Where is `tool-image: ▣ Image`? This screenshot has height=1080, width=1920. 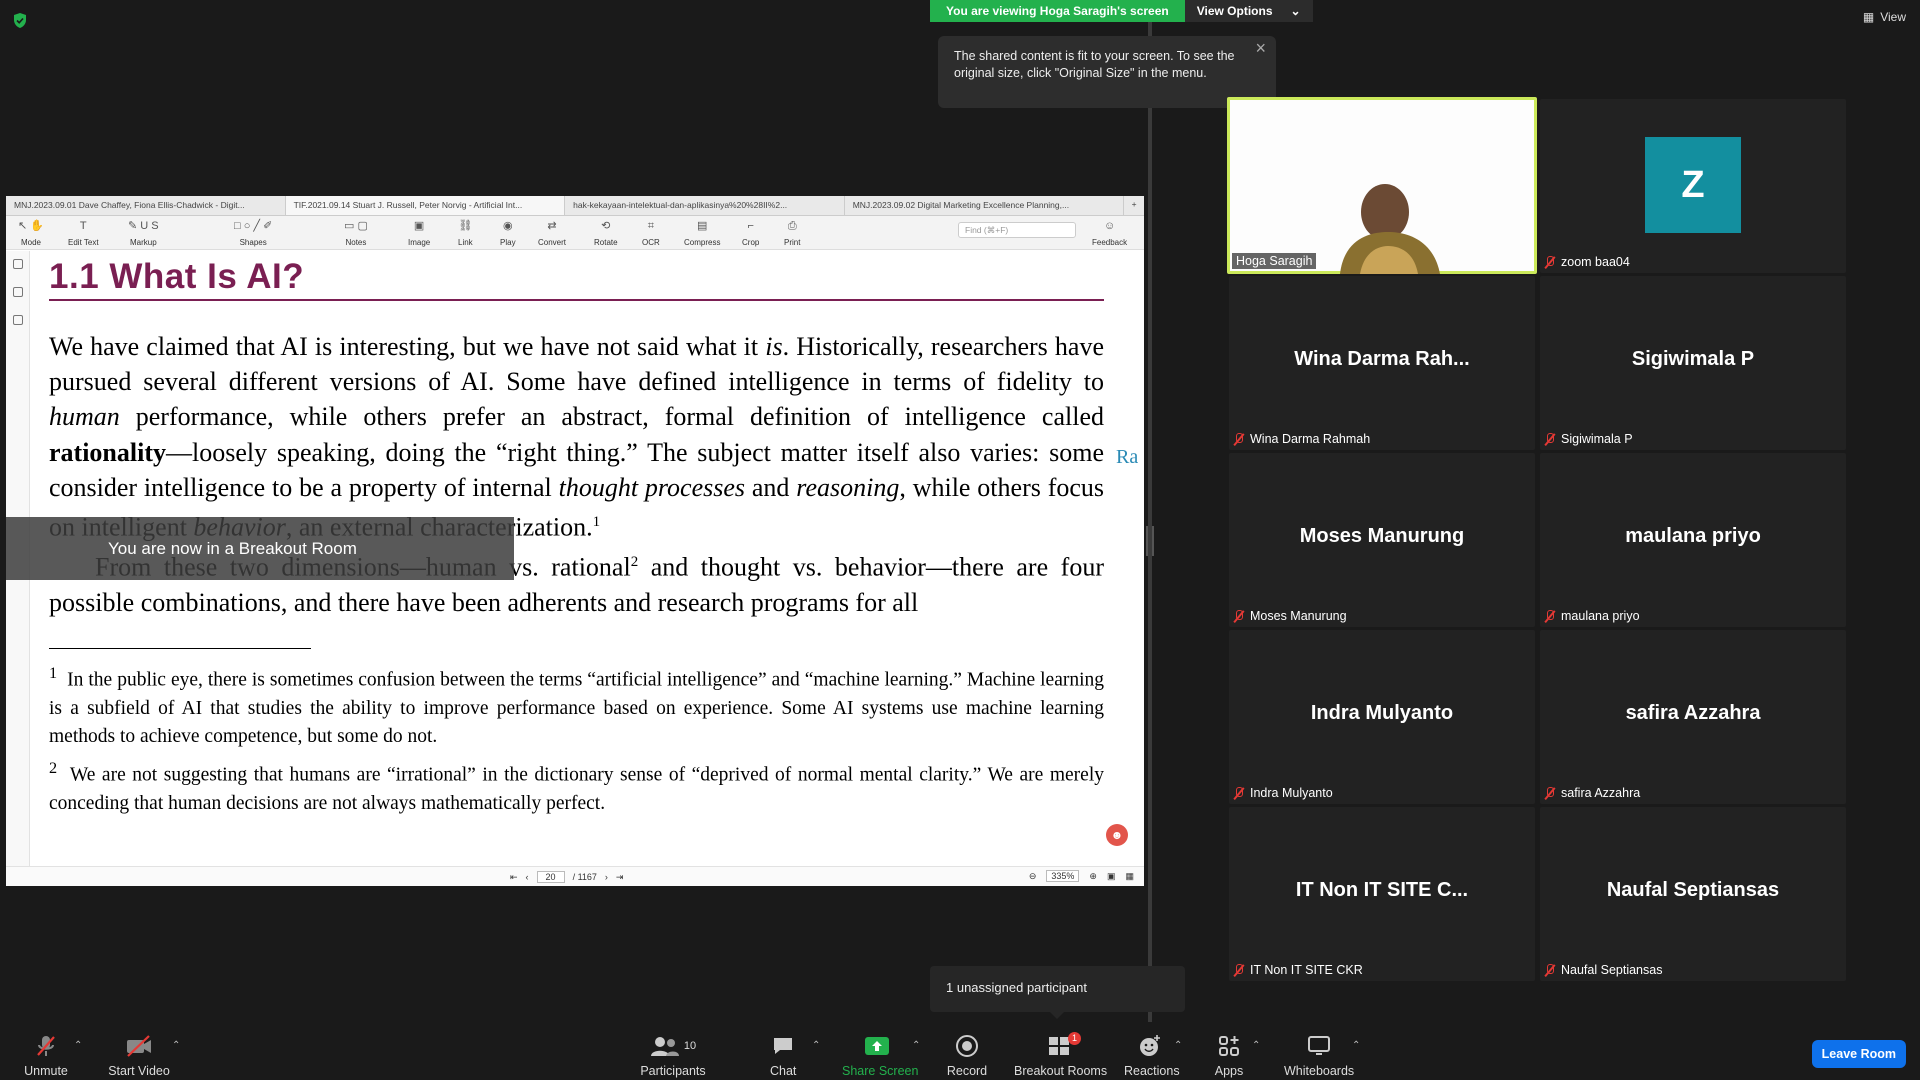 tool-image: ▣ Image is located at coordinates (419, 232).